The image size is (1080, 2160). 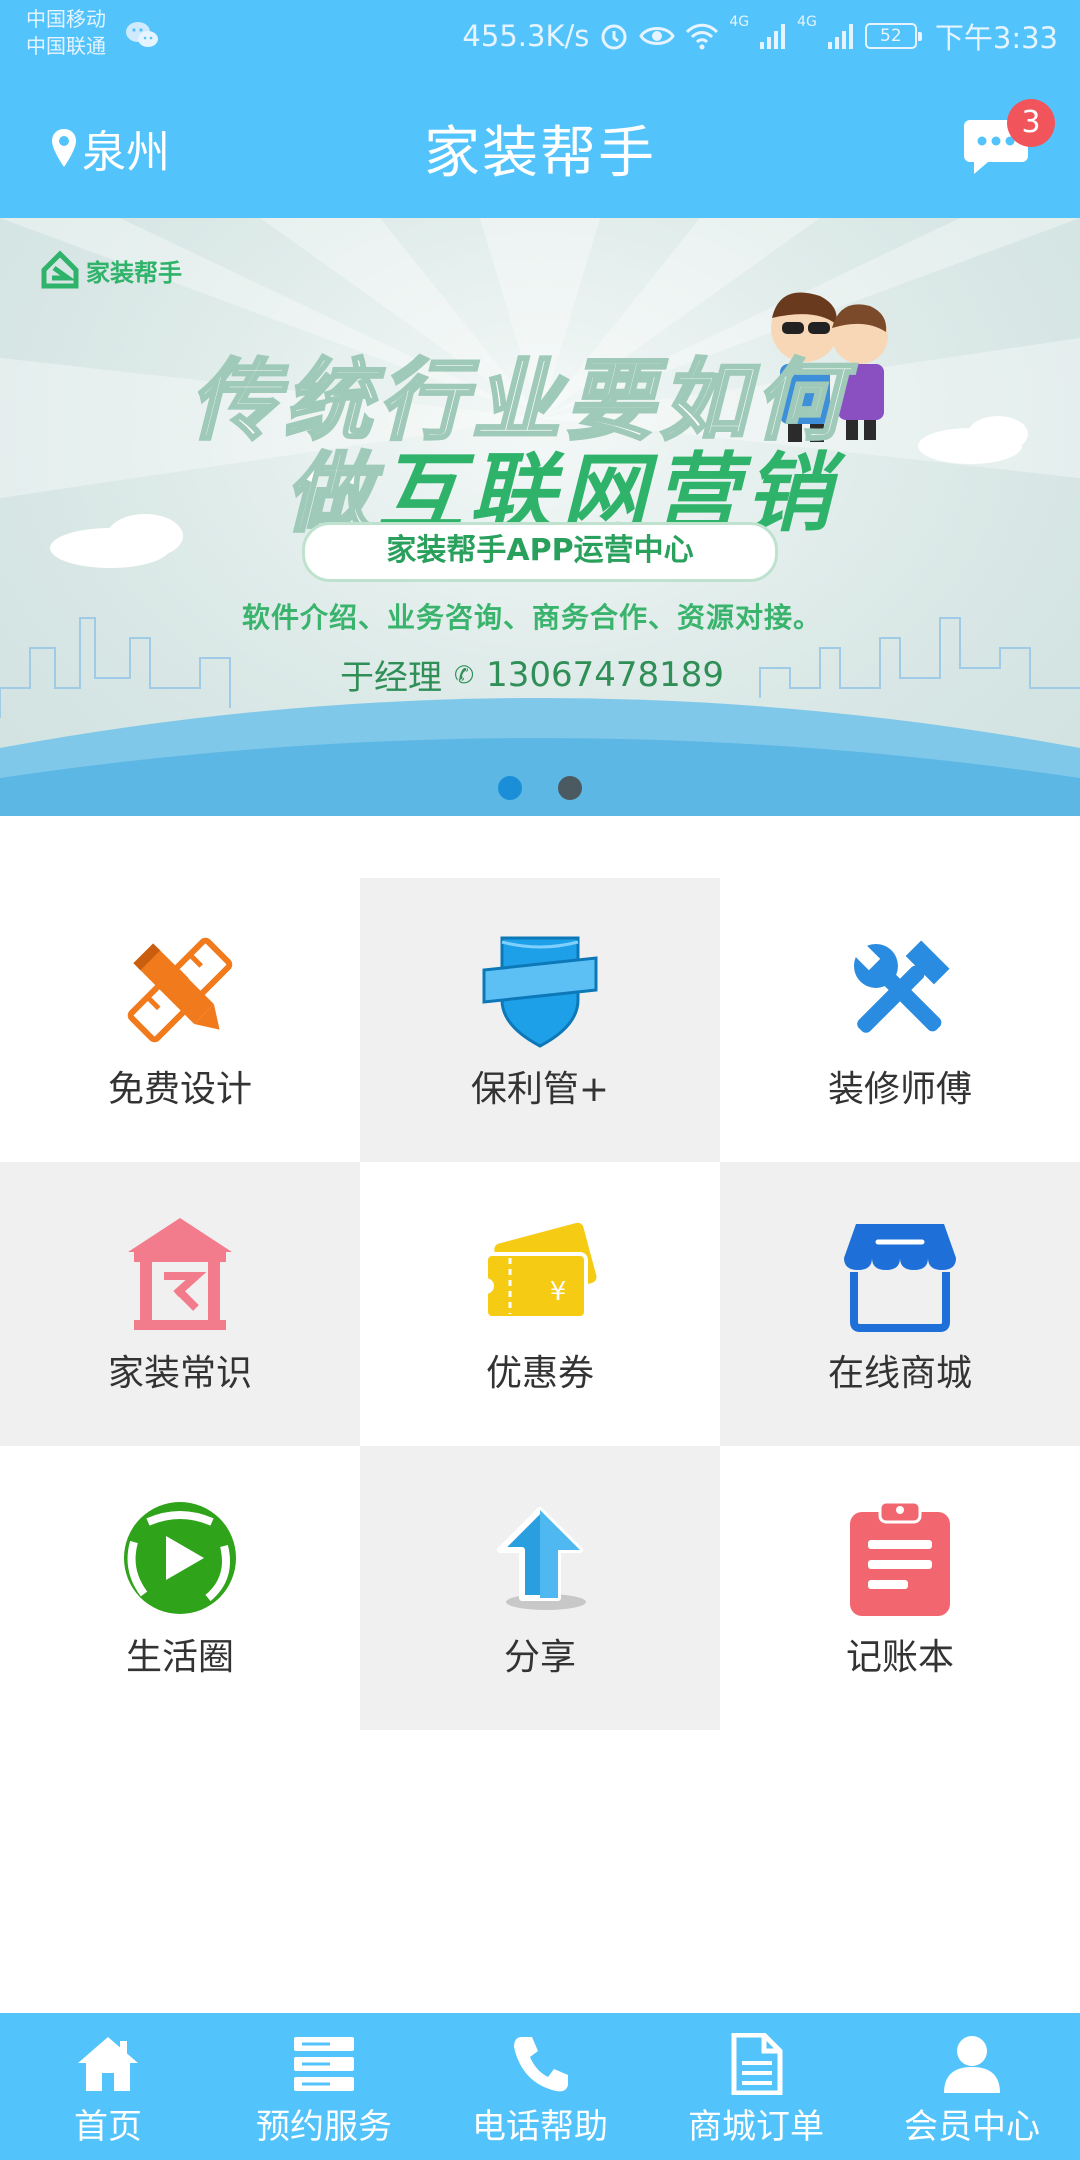 What do you see at coordinates (108, 2127) in the screenshot?
I see `nav-label: 首页` at bounding box center [108, 2127].